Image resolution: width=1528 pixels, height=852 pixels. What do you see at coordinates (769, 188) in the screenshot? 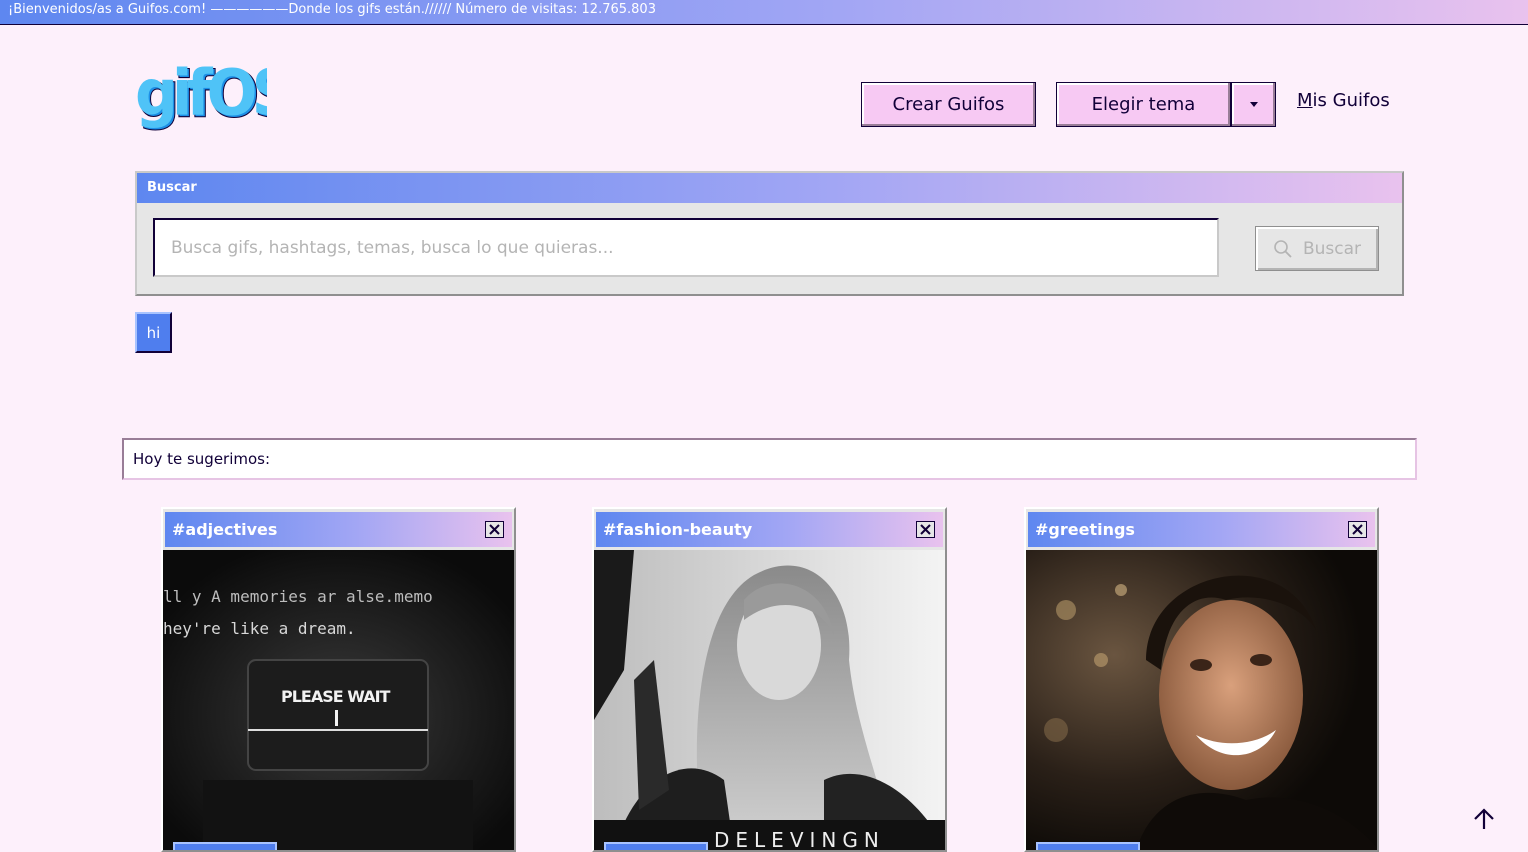
I see `search-window-title: Buscar` at bounding box center [769, 188].